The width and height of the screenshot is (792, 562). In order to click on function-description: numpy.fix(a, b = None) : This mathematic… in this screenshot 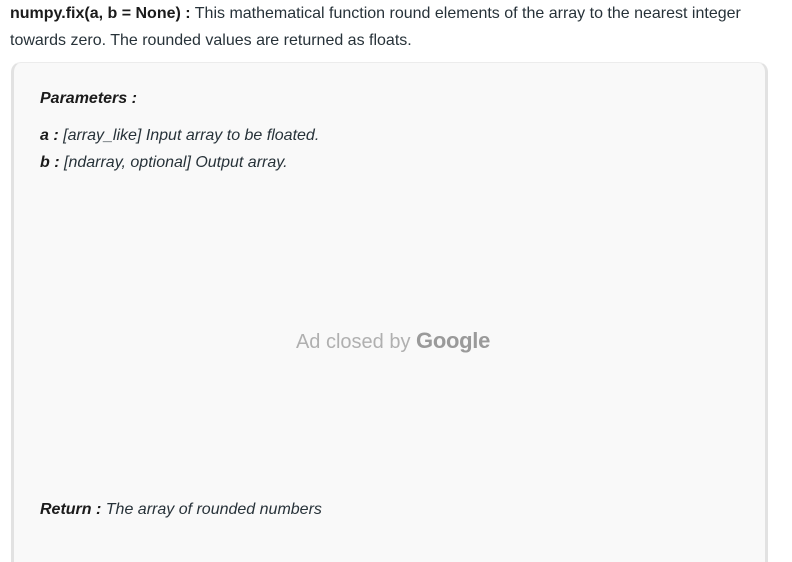, I will do `click(395, 27)`.